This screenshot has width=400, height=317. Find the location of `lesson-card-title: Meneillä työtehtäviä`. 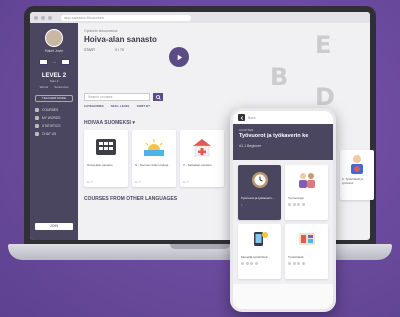

lesson-card-title: Meneillä työtehtäviä is located at coordinates (254, 257).